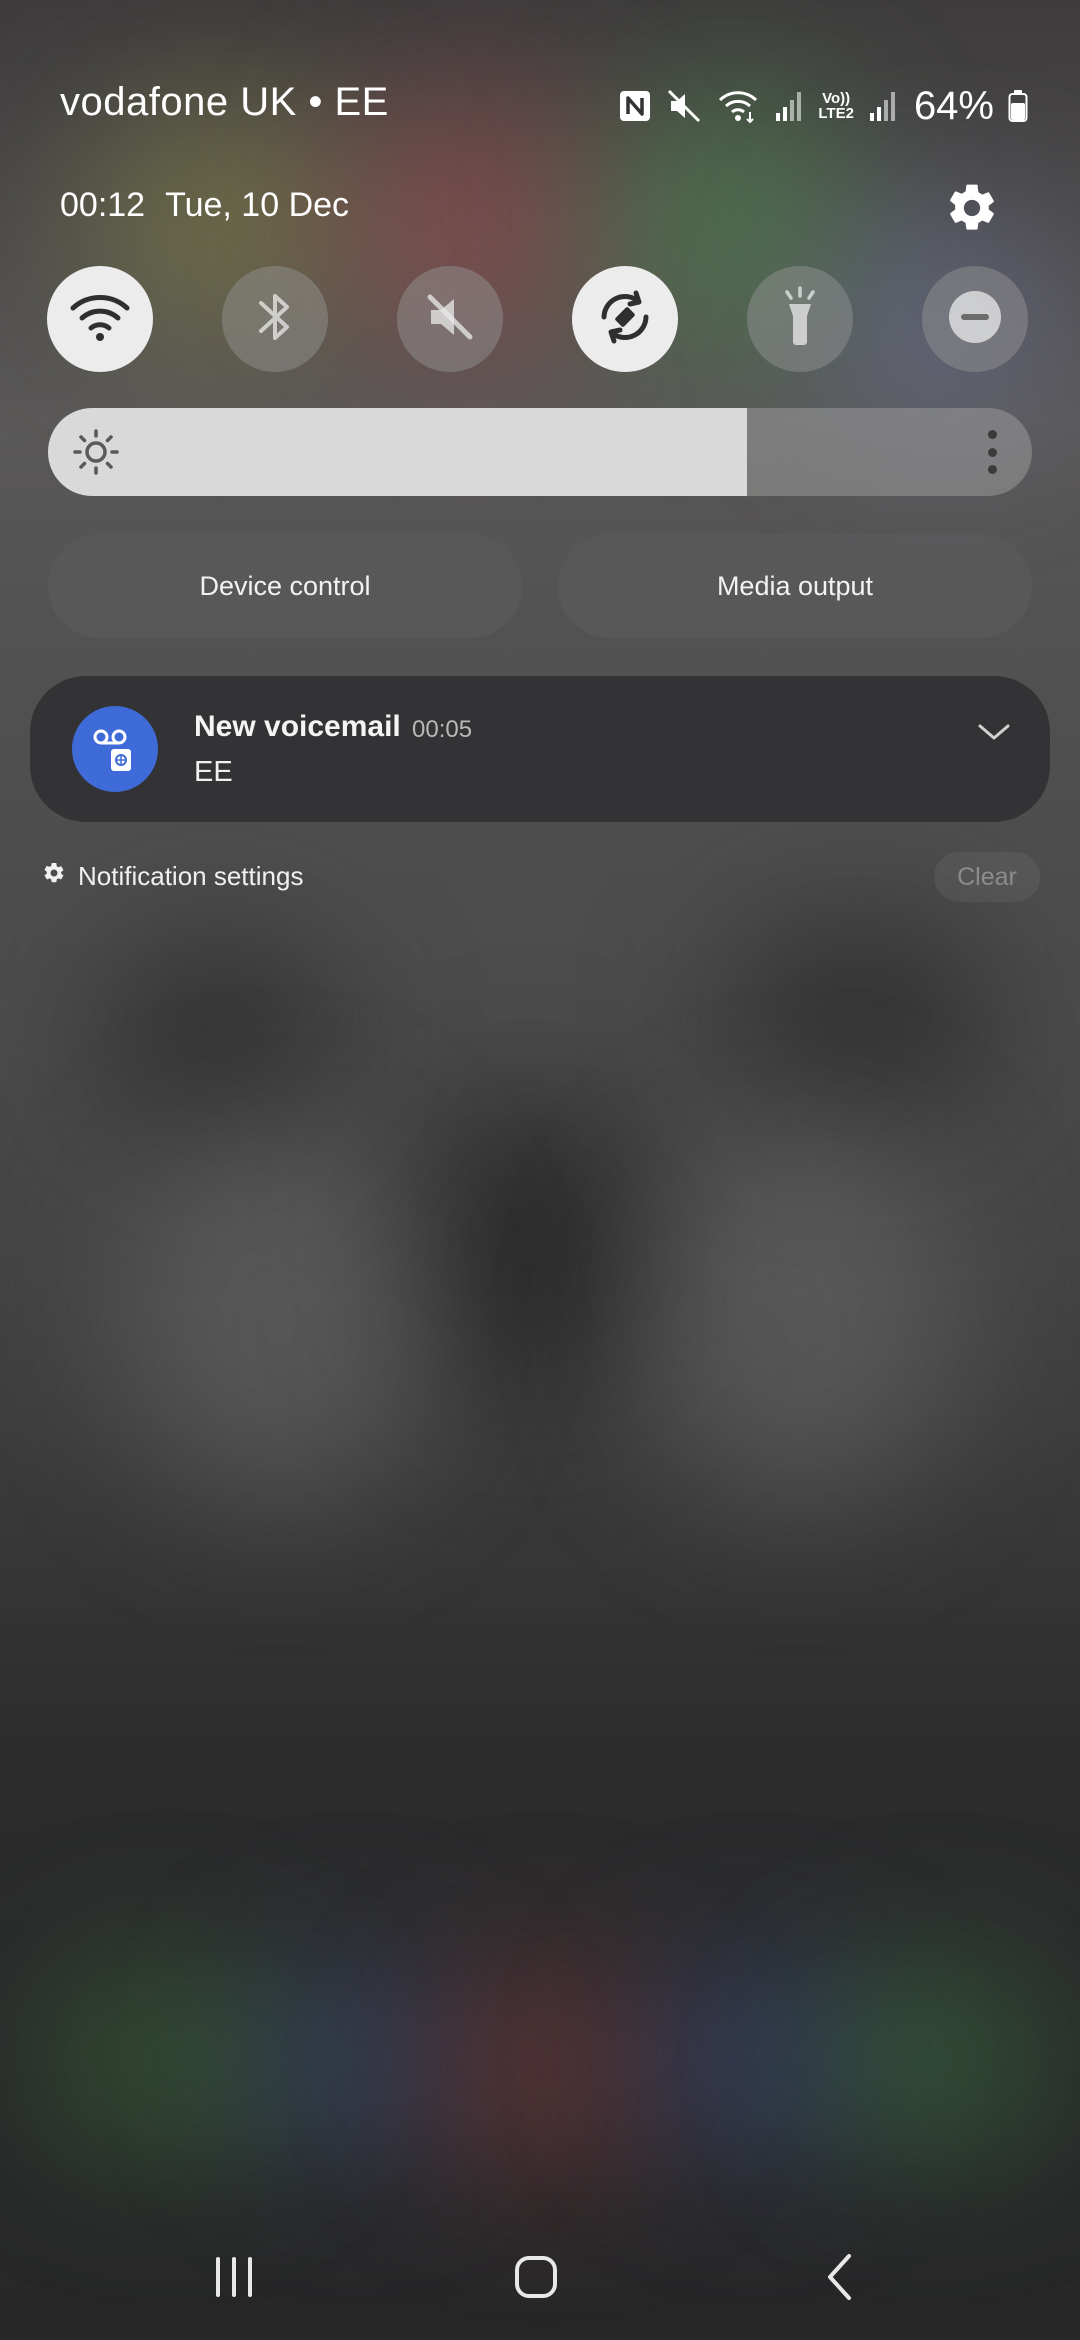  I want to click on date-time: 00:12 Tue, 10 Dec, so click(204, 205).